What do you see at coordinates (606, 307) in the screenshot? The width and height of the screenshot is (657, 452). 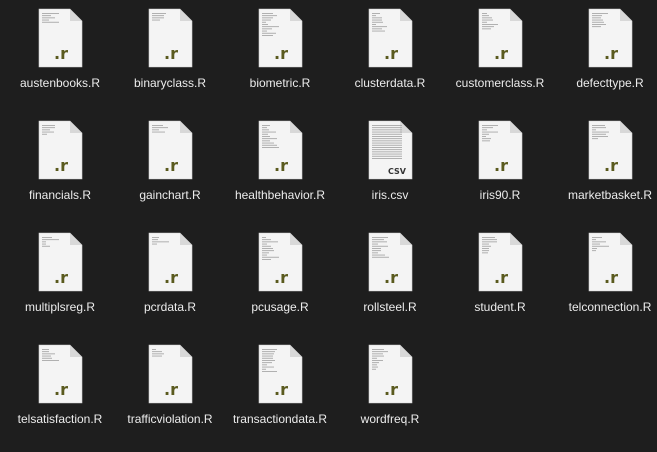 I see `file-name-label: telconnection.R` at bounding box center [606, 307].